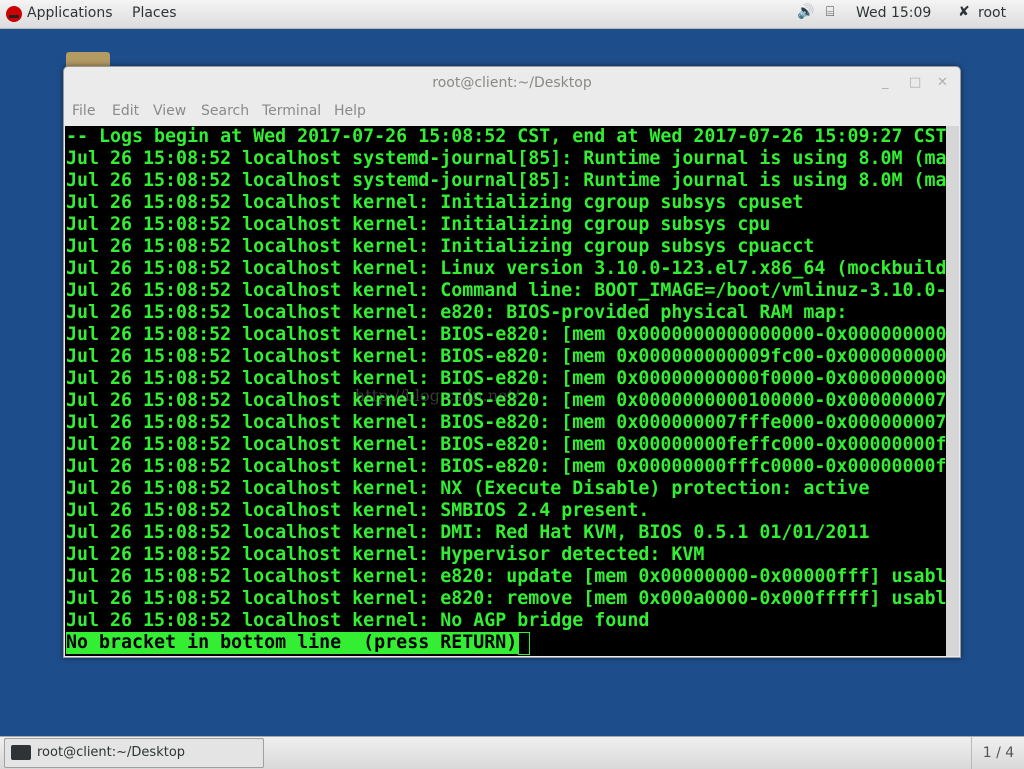 The height and width of the screenshot is (769, 1024). Describe the element at coordinates (437, 395) in the screenshot. I see `watermark: http://blog.csdn.net/` at that location.